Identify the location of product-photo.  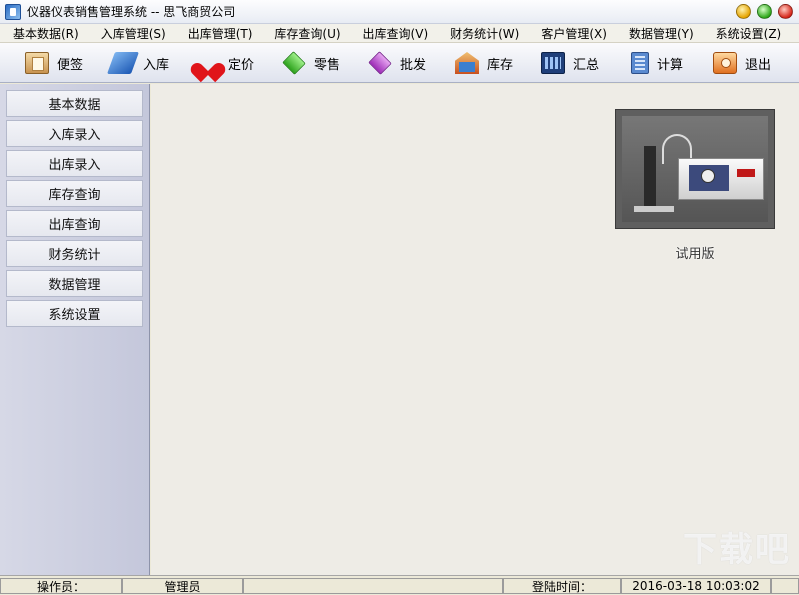
(695, 169).